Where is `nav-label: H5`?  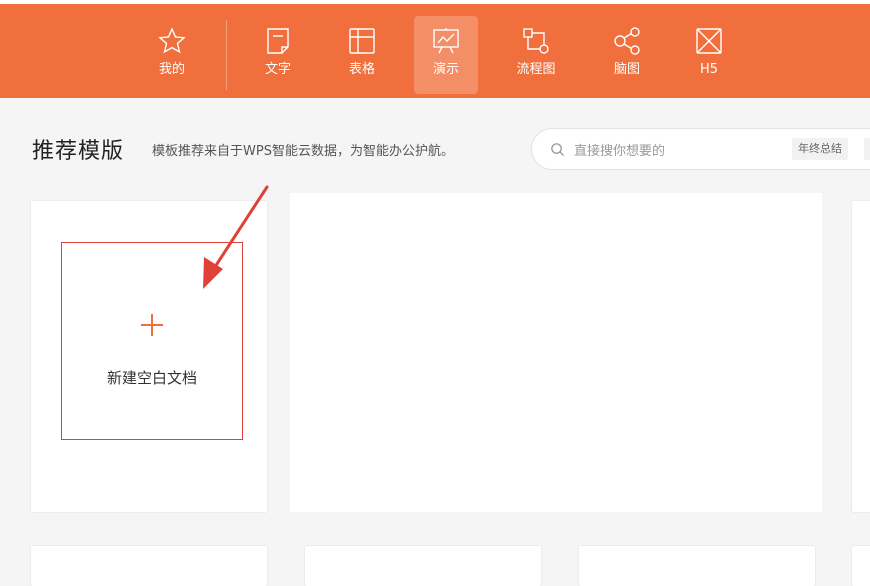 nav-label: H5 is located at coordinates (709, 69).